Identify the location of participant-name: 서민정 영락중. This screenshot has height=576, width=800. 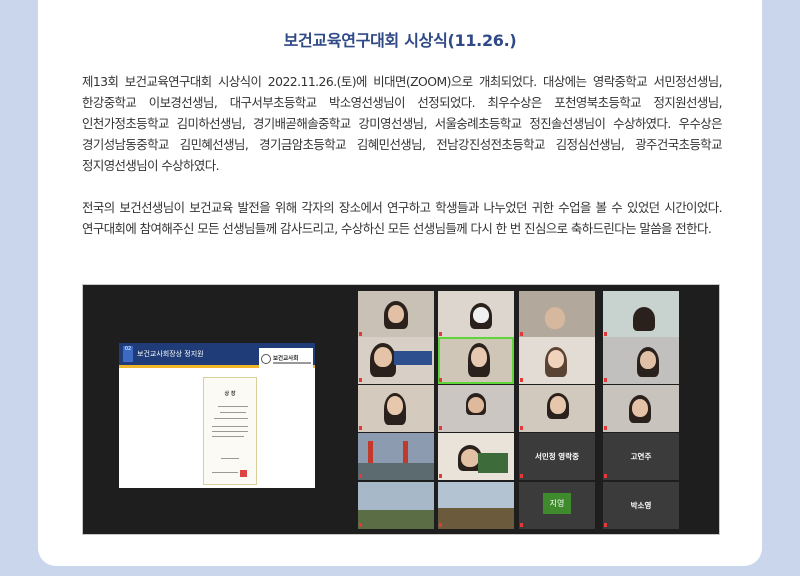
(556, 456).